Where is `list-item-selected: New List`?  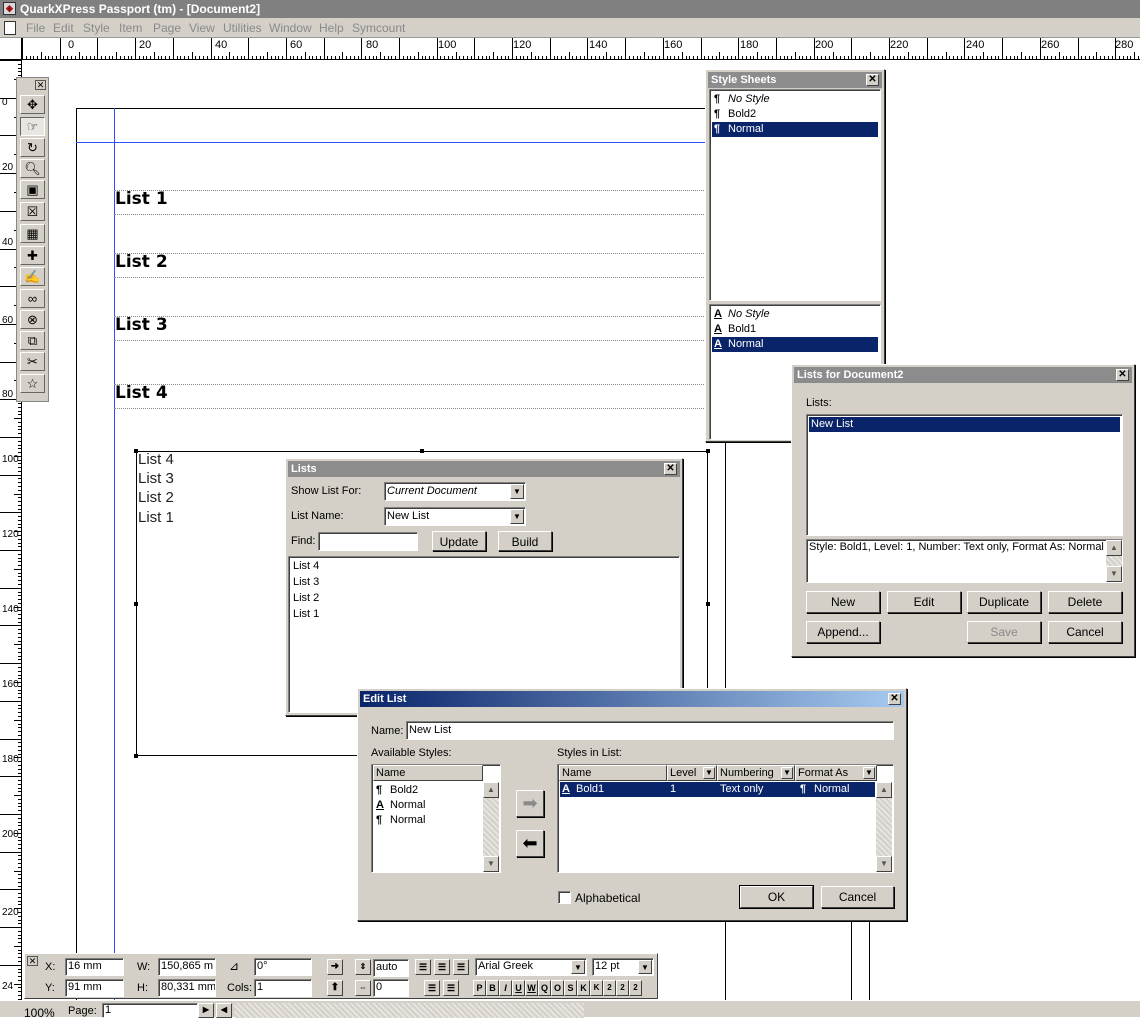 list-item-selected: New List is located at coordinates (964, 424).